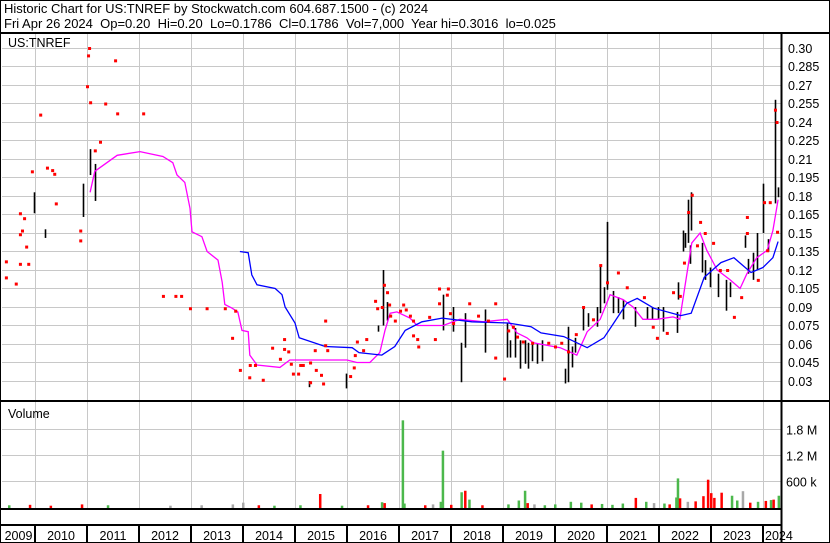  Describe the element at coordinates (803, 141) in the screenshot. I see `price-tick-label: 0.225` at that location.